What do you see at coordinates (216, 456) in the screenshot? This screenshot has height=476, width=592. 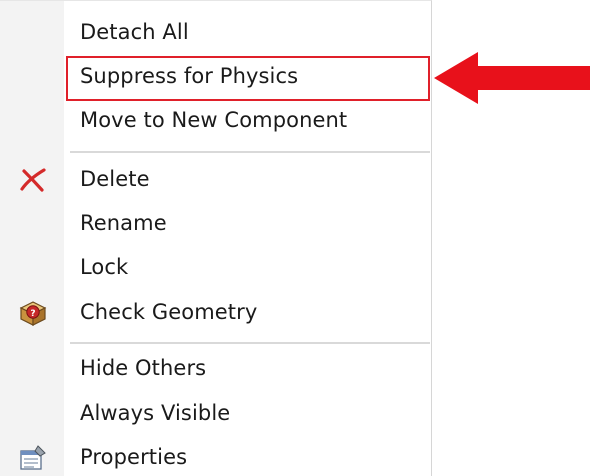 I see `menu-item-properties: Properties` at bounding box center [216, 456].